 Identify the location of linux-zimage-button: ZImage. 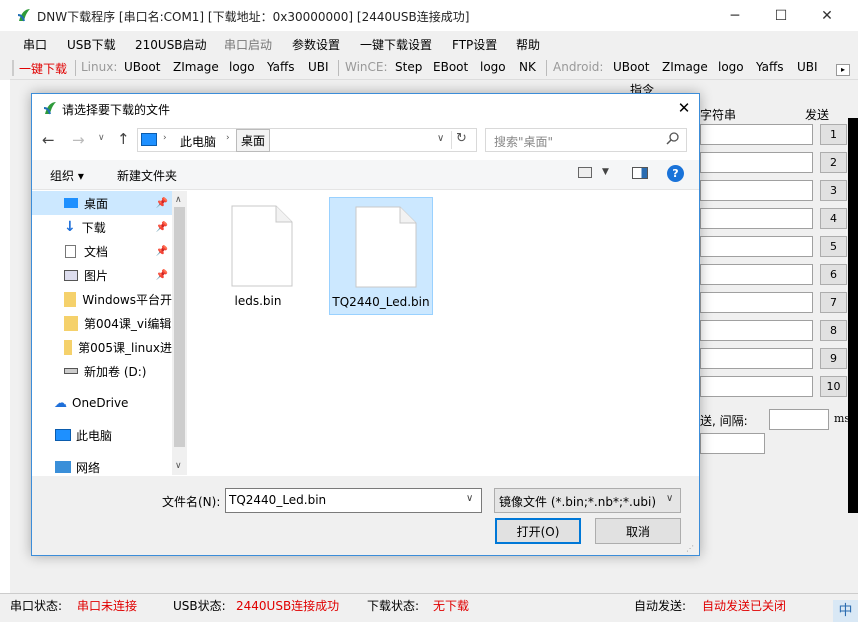
(196, 67).